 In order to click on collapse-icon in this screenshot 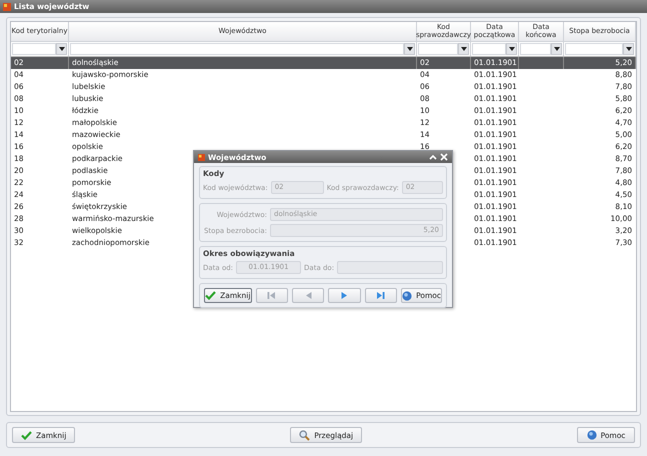, I will do `click(433, 157)`.